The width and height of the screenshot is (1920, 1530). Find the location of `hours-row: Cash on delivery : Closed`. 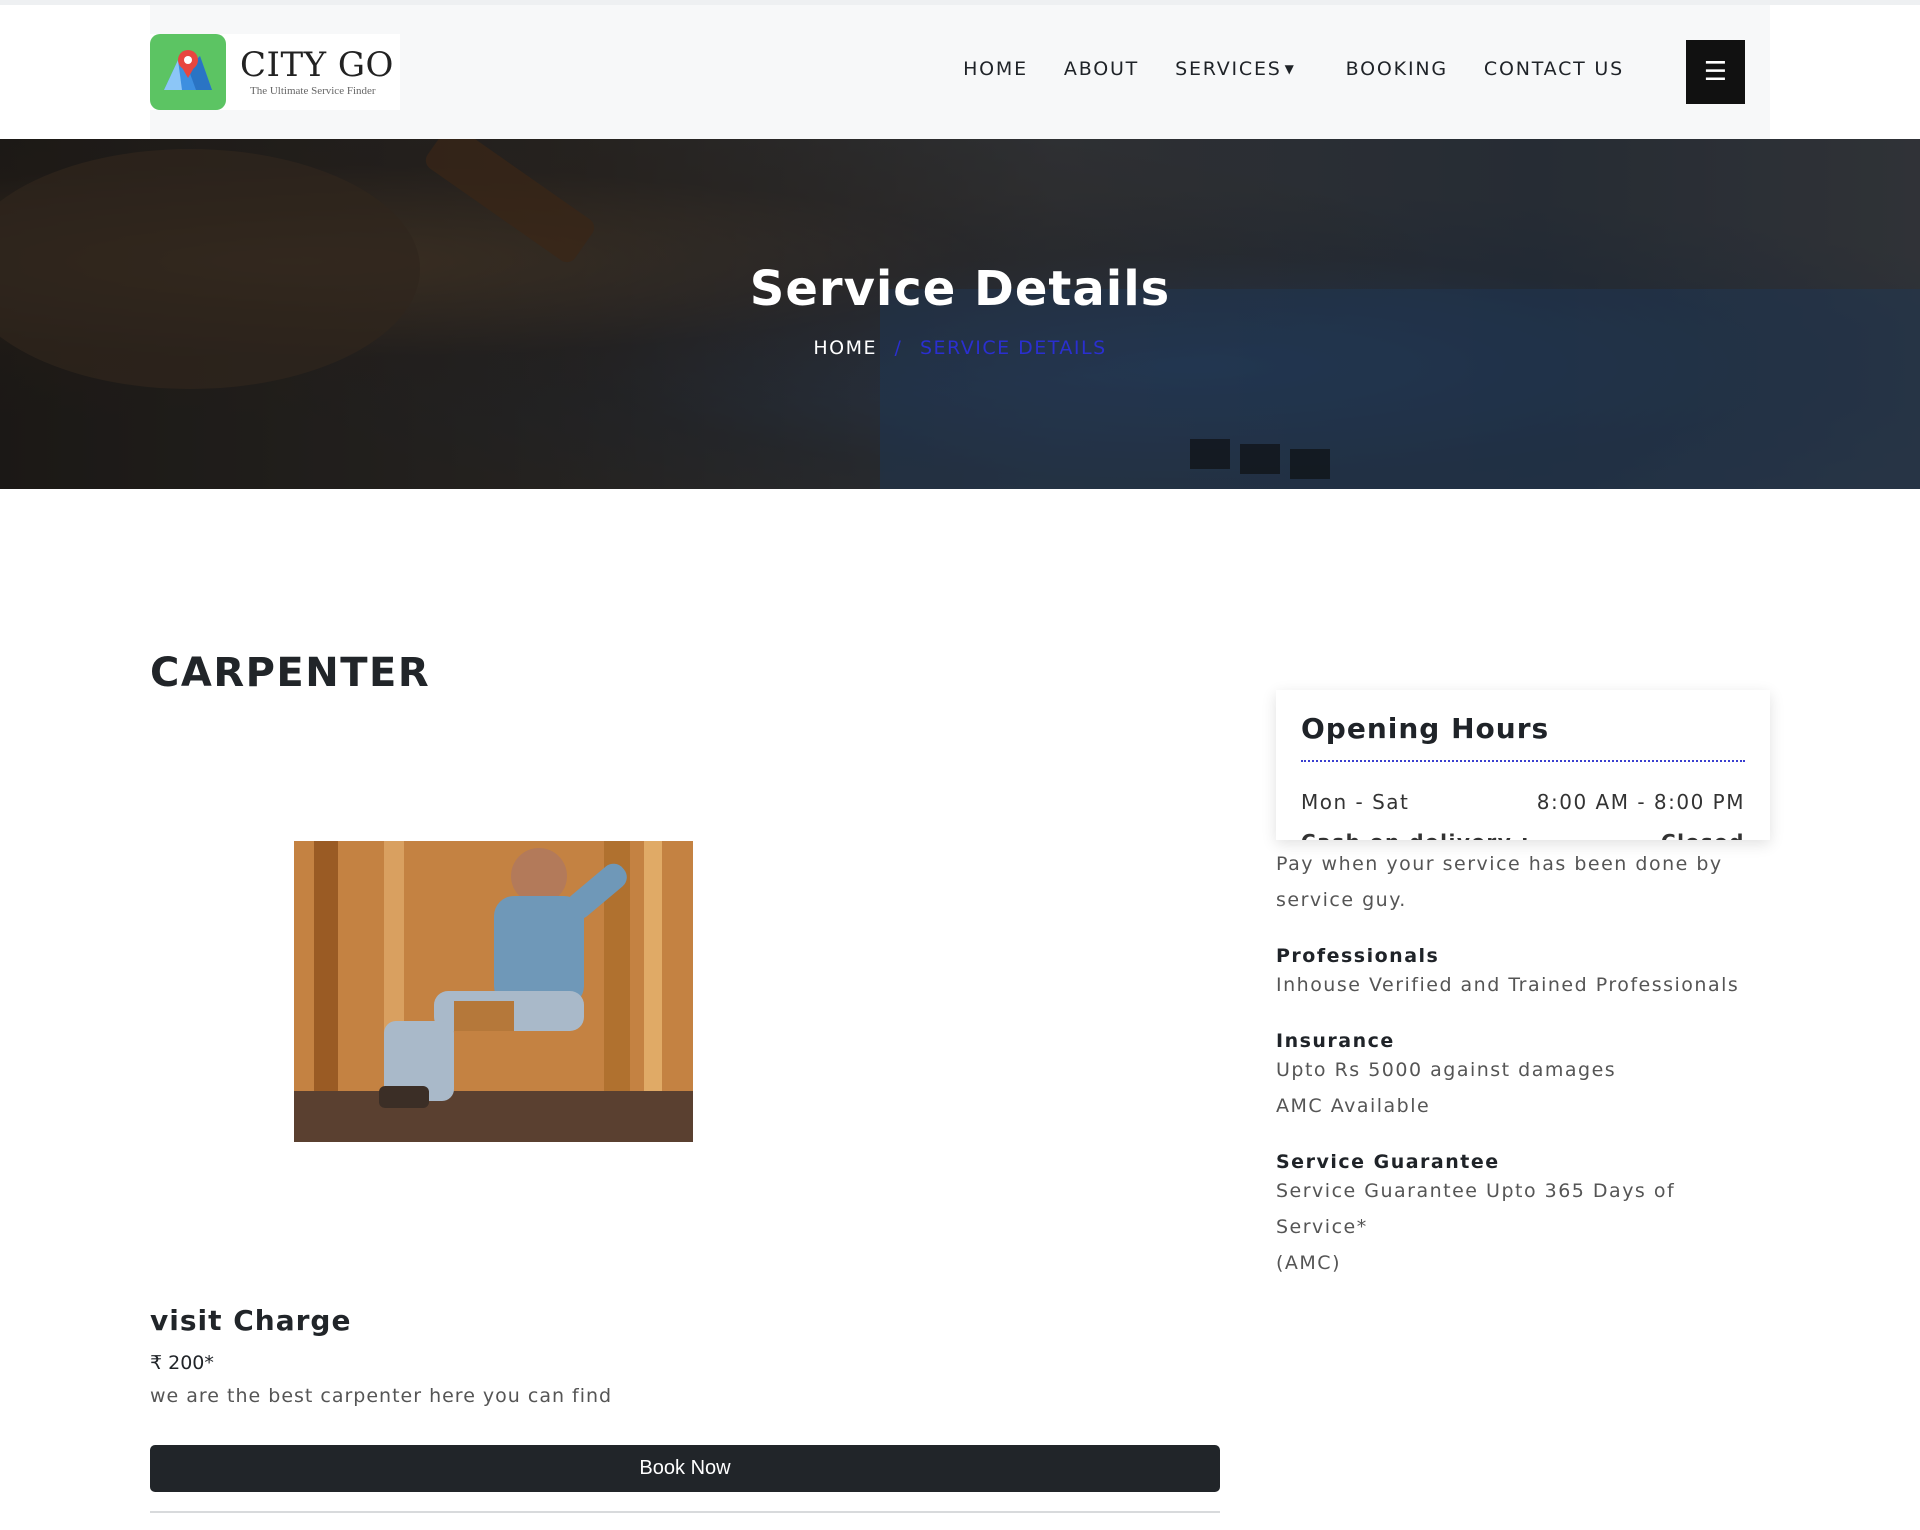

hours-row: Cash on delivery : Closed is located at coordinates (1523, 835).